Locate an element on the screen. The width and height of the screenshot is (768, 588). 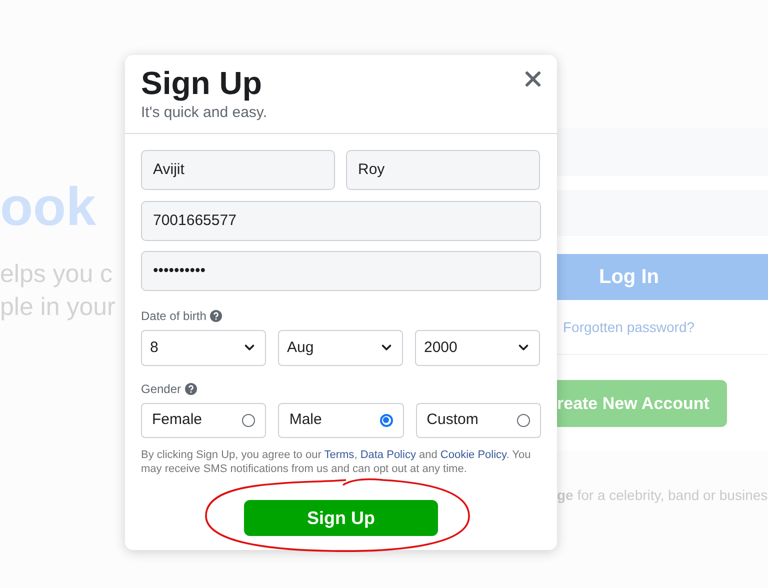
terms-text: By clicking Sign Up, you agree to our Terms, Data Policy and Cookie Policy. You may receive SMS notifications from us and can opt out at any time. is located at coordinates (336, 462).